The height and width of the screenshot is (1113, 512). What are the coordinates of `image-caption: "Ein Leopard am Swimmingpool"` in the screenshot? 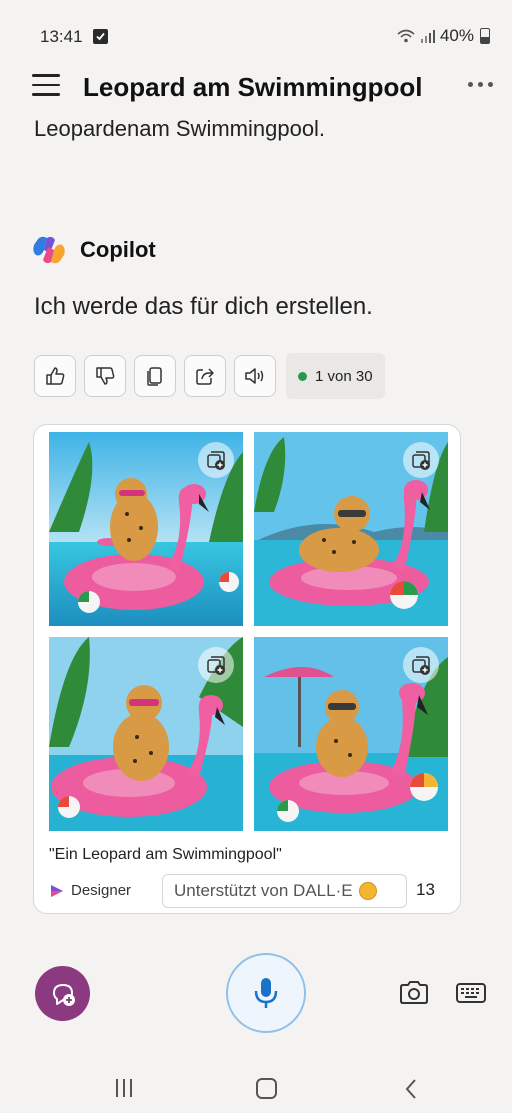 It's located at (165, 854).